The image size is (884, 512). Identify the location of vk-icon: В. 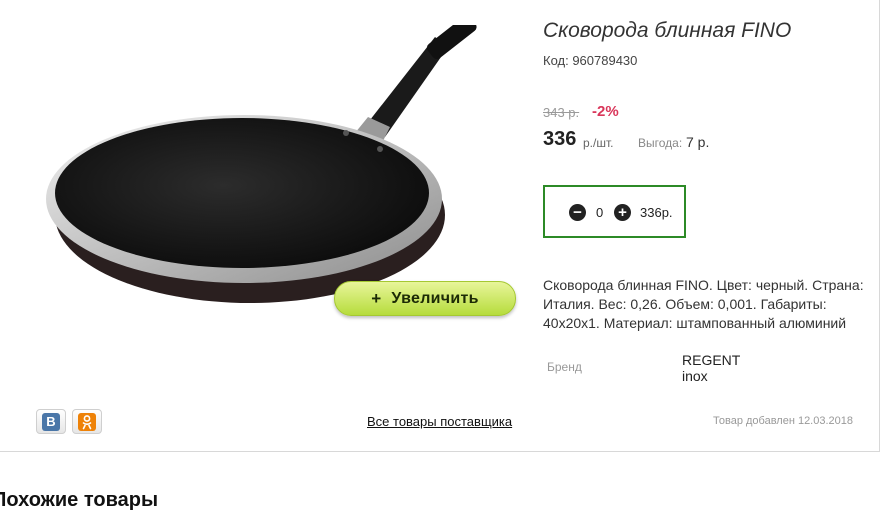
(51, 421).